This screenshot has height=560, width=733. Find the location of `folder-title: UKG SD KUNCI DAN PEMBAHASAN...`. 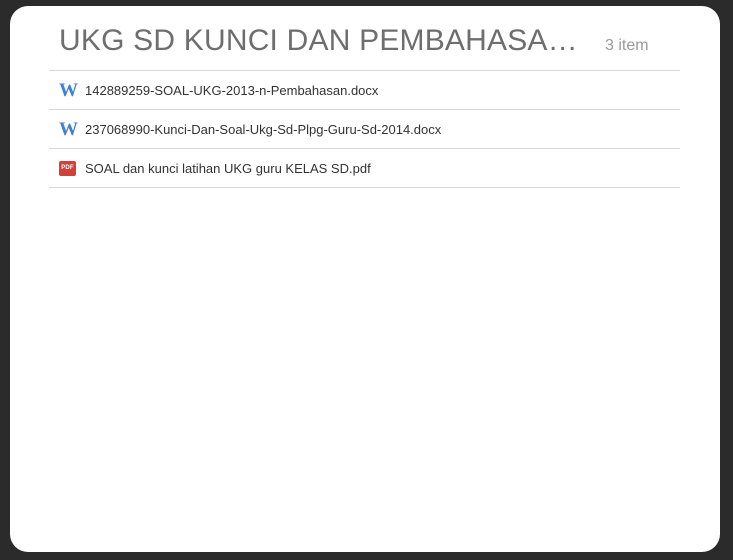

folder-title: UKG SD KUNCI DAN PEMBAHASAN... is located at coordinates (326, 40).